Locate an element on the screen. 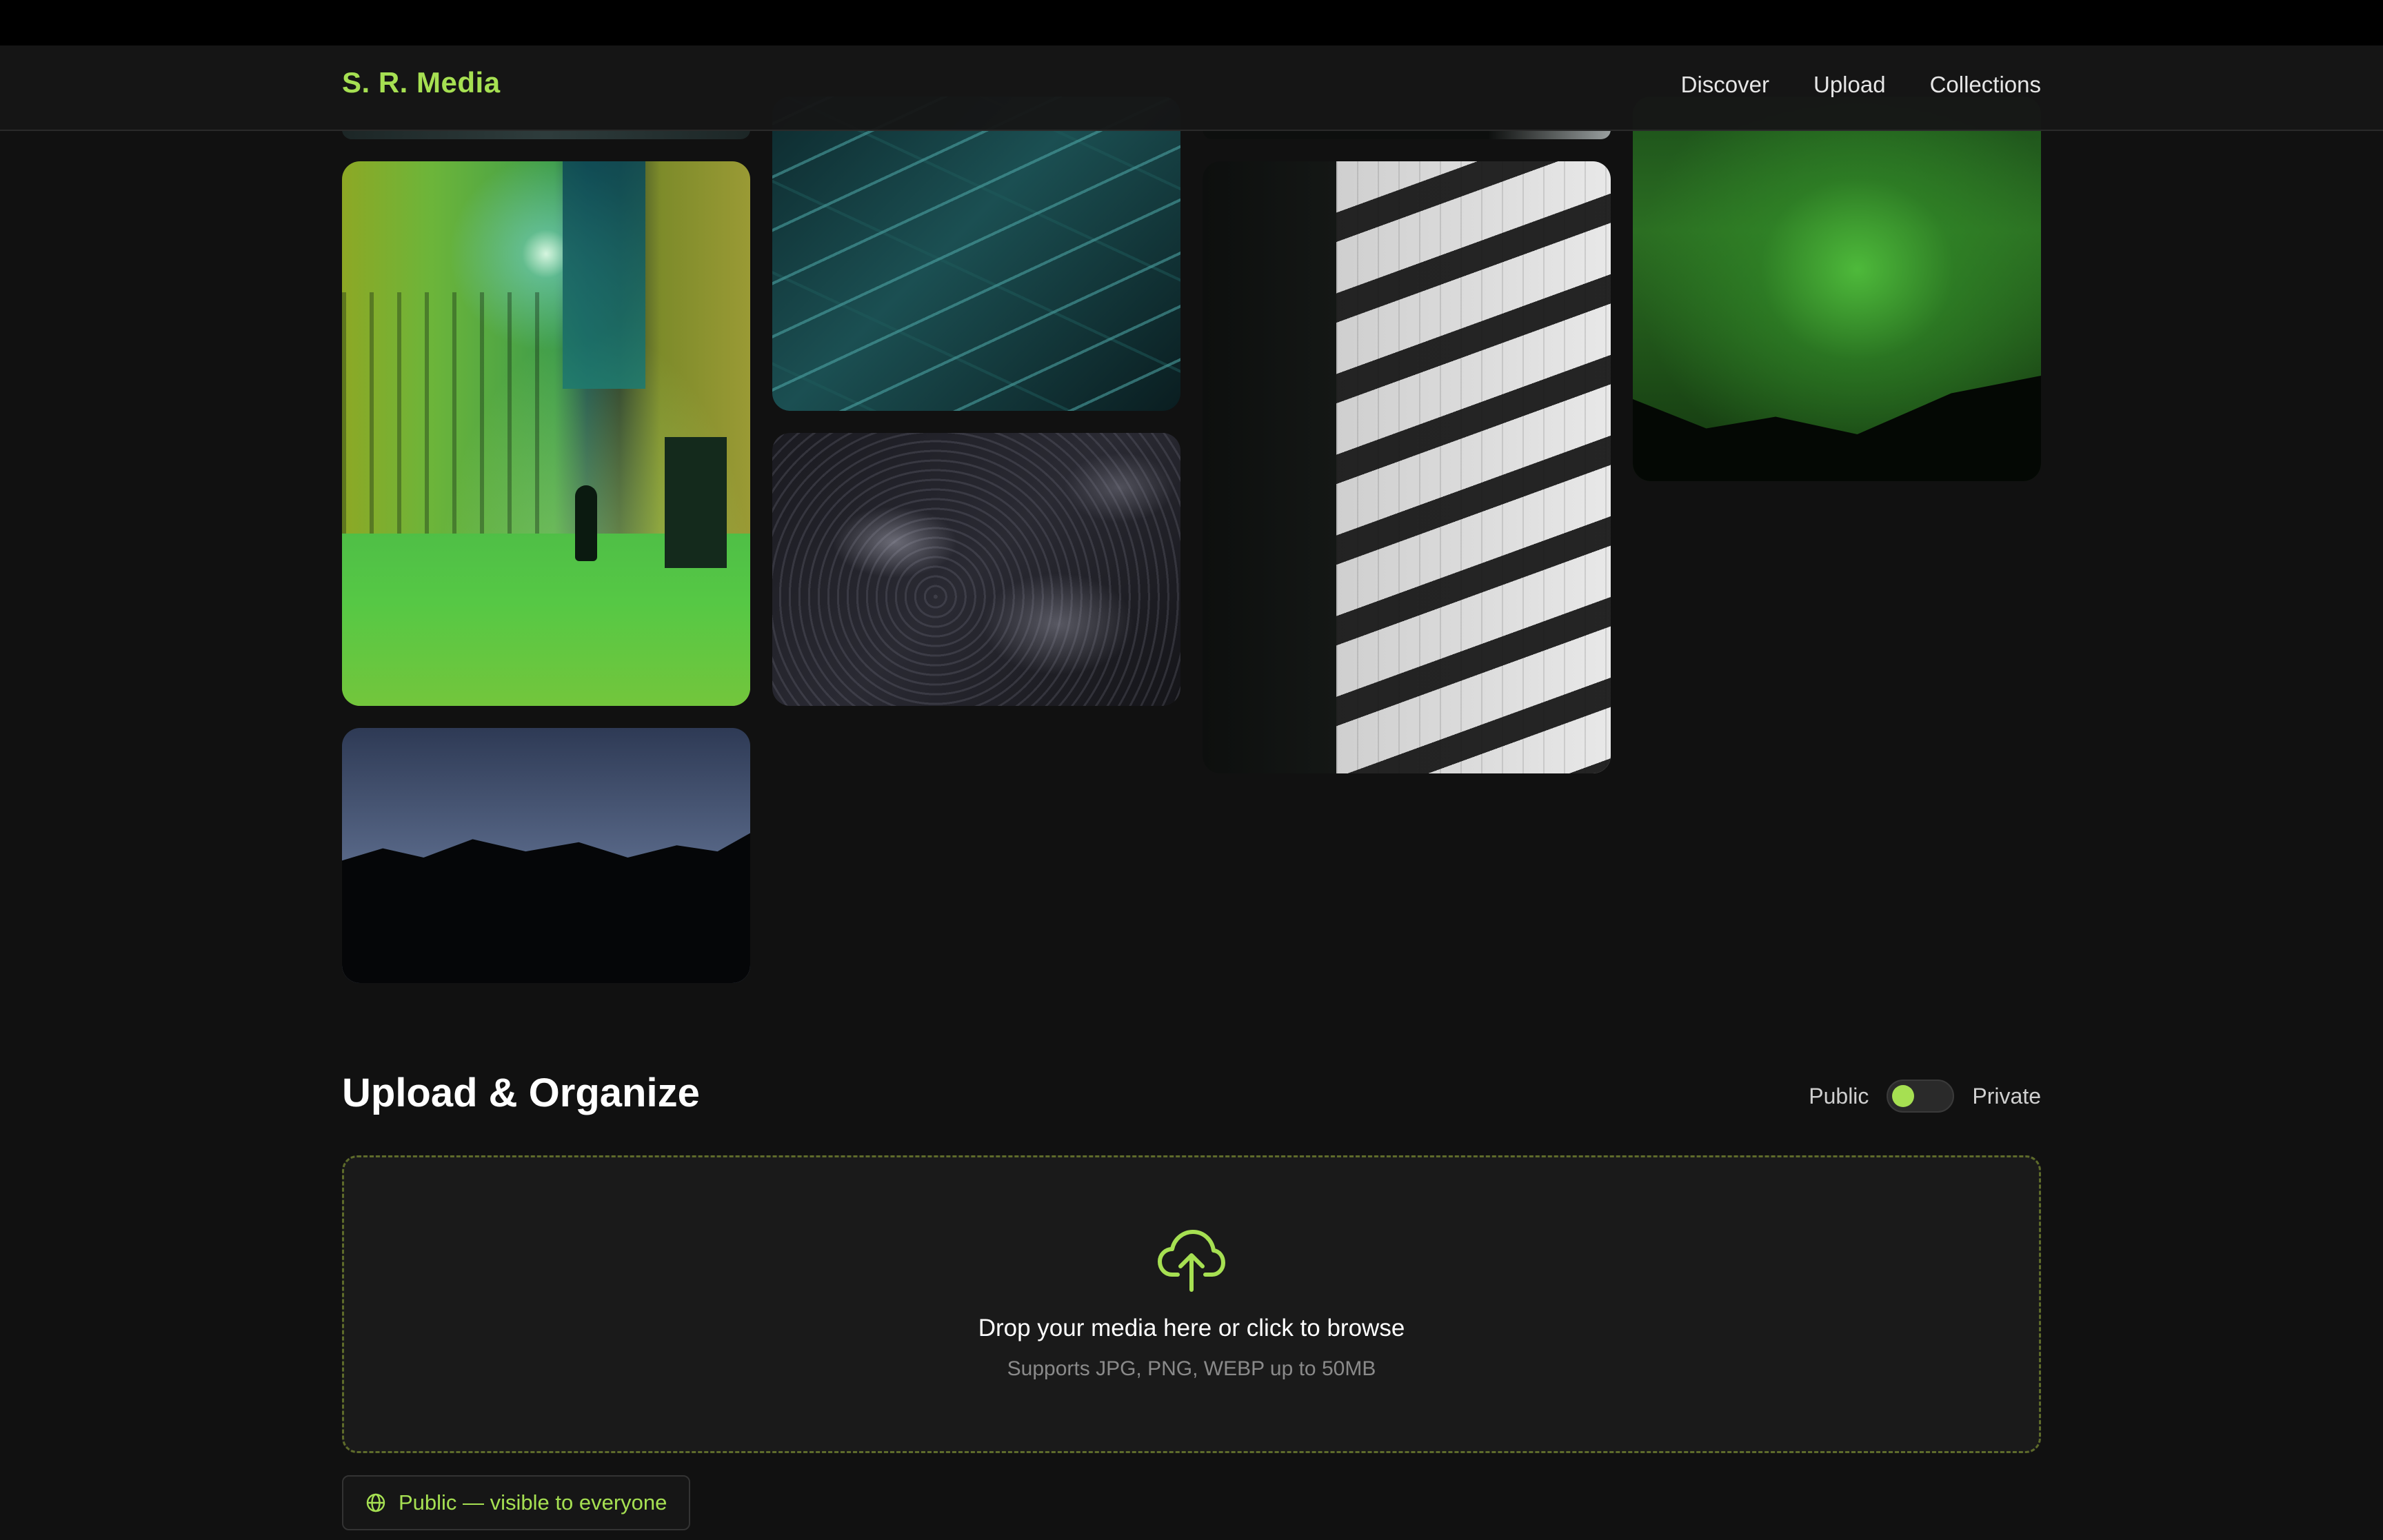 This screenshot has width=2383, height=1540. visibility-toggle-group: Public Private is located at coordinates (1925, 1097).